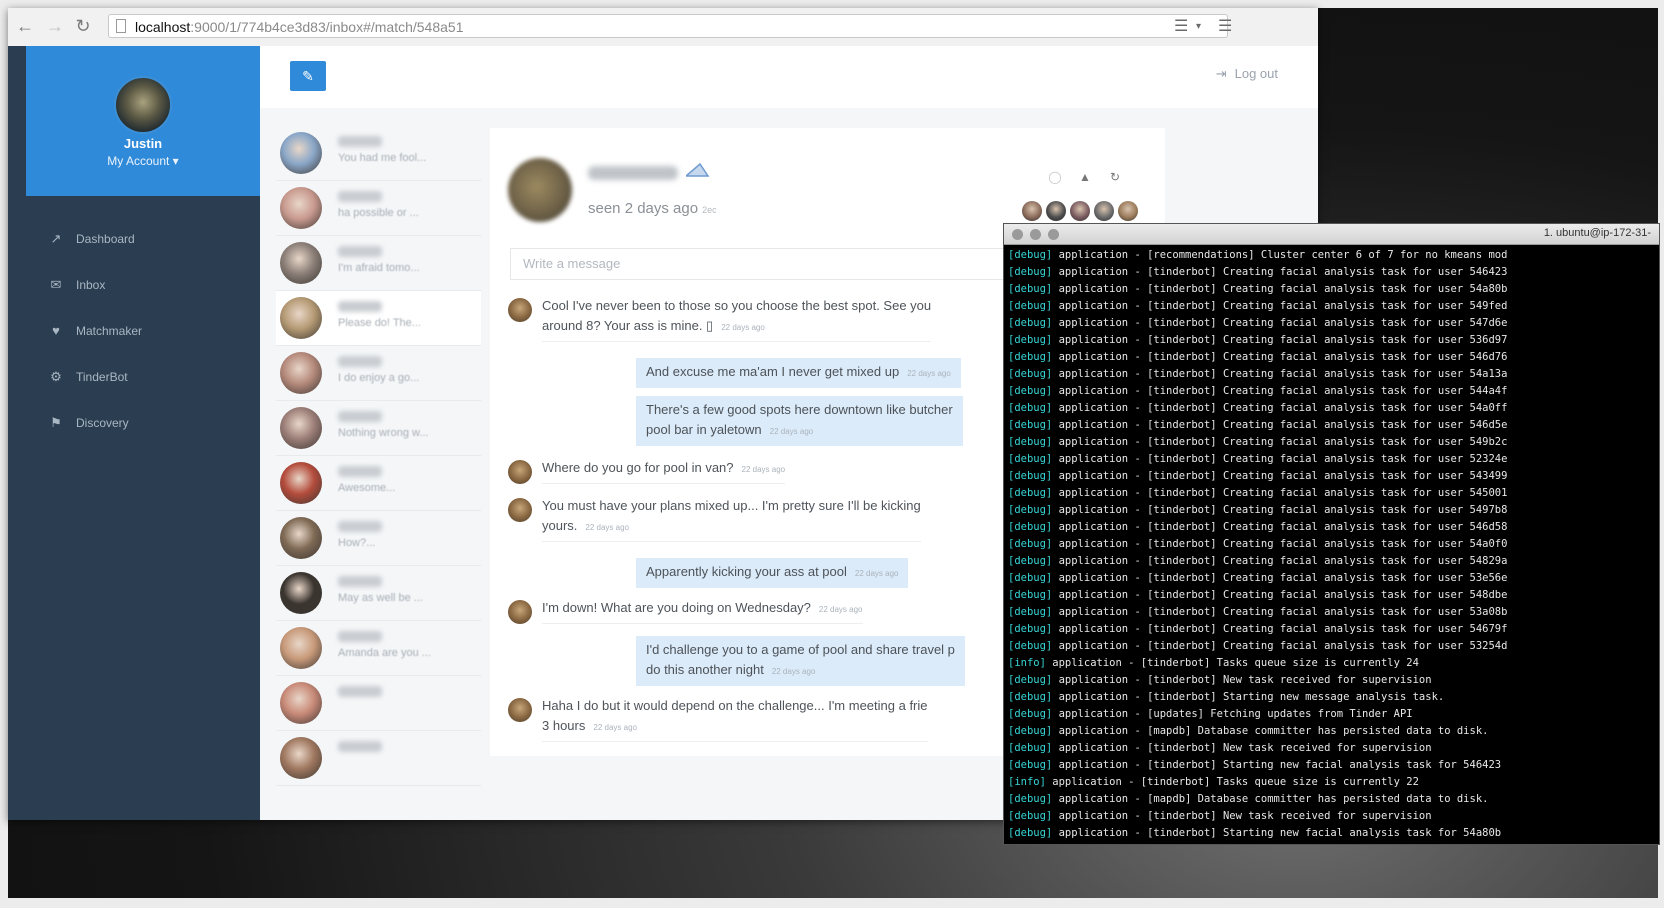 The width and height of the screenshot is (1664, 908). Describe the element at coordinates (1055, 177) in the screenshot. I see `settings-icon: ◯` at that location.